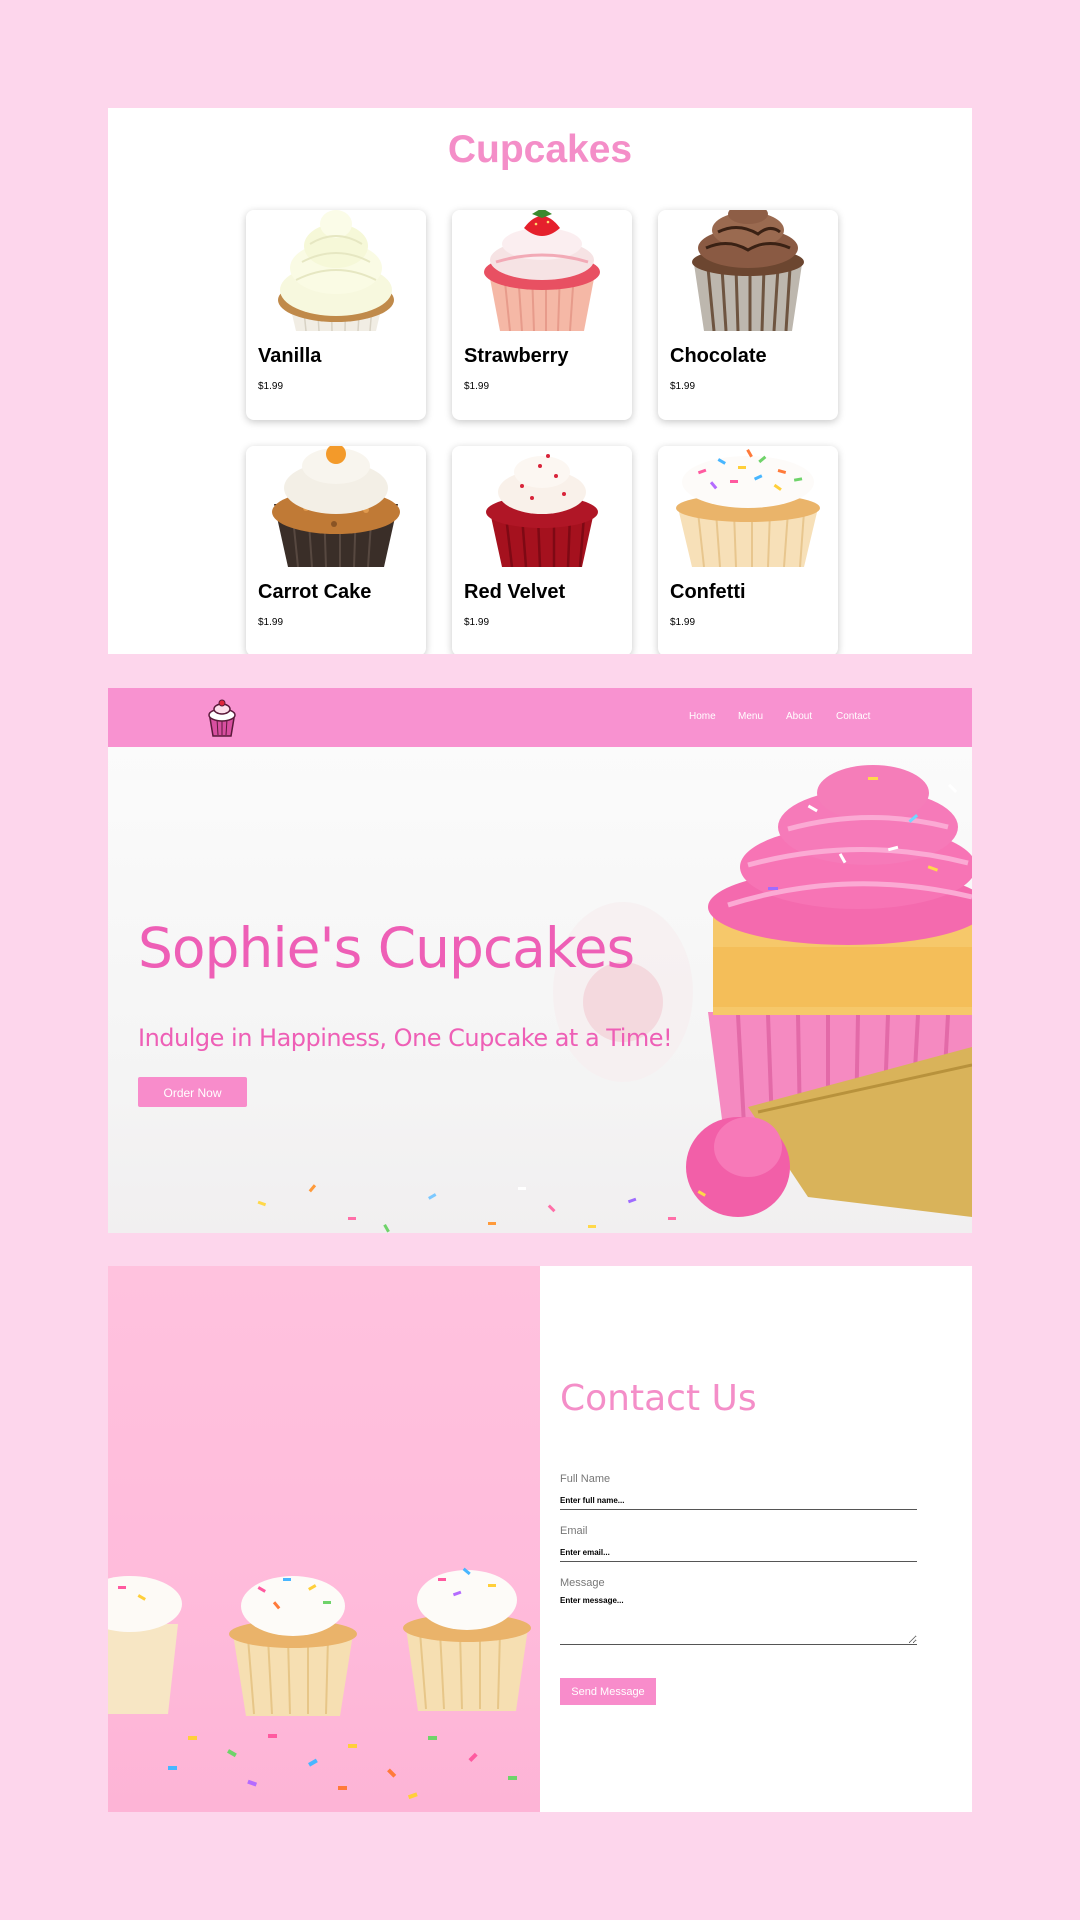 The width and height of the screenshot is (1080, 1920). Describe the element at coordinates (748, 271) in the screenshot. I see `chocolate-cupcake-image` at that location.